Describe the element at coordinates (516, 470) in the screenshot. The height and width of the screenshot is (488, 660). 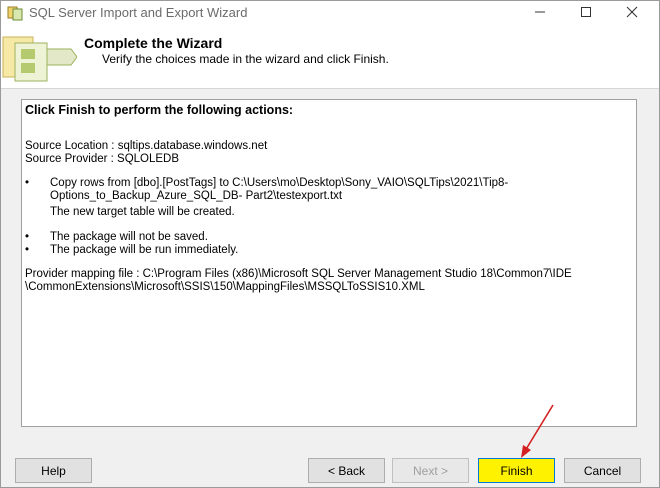
I see `finish-button: Finish` at that location.